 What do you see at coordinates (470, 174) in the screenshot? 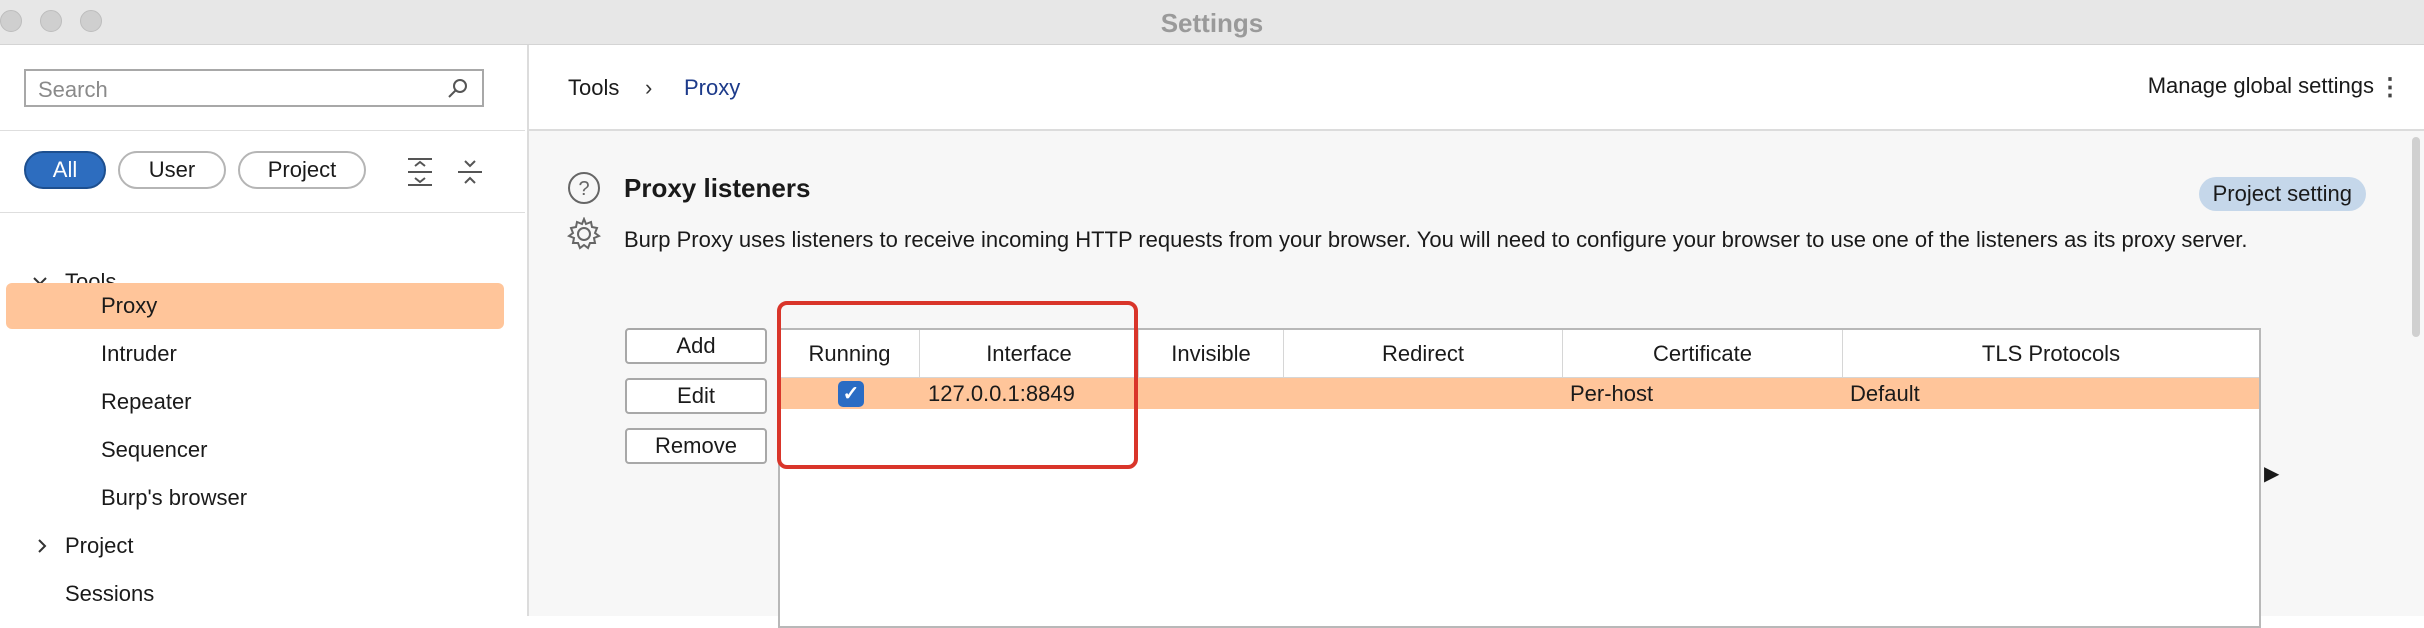
I see `collapse-all-icon` at bounding box center [470, 174].